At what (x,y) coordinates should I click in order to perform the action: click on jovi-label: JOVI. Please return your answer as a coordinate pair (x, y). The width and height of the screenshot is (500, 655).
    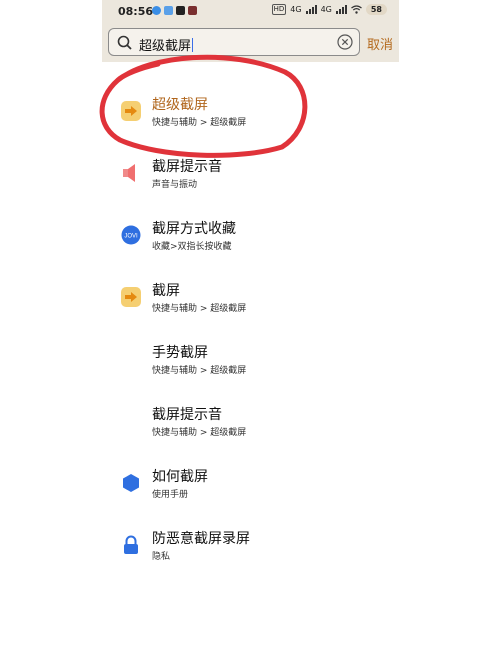
    Looking at the image, I should click on (131, 237).